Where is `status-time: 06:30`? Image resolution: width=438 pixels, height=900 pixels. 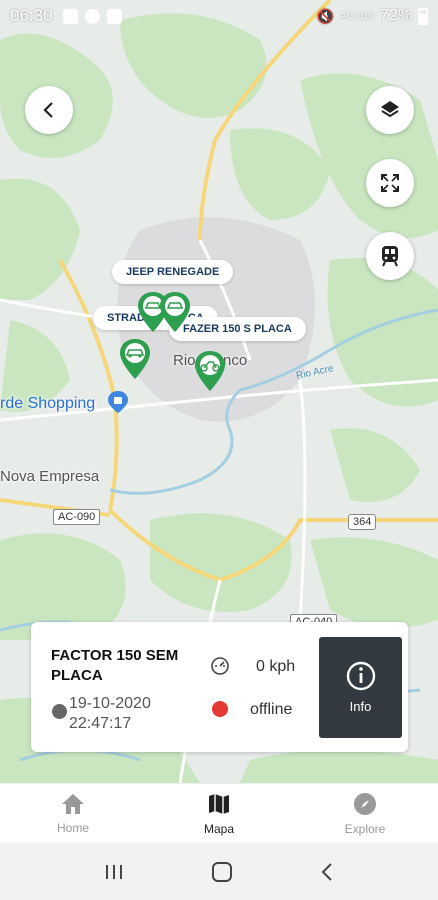
status-time: 06:30 is located at coordinates (31, 15).